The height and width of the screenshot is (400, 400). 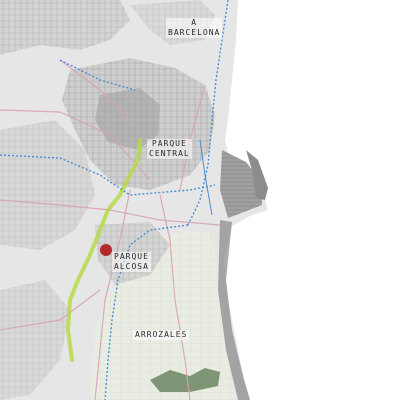 What do you see at coordinates (169, 143) in the screenshot?
I see `label-parque-central-line1: PARQUE` at bounding box center [169, 143].